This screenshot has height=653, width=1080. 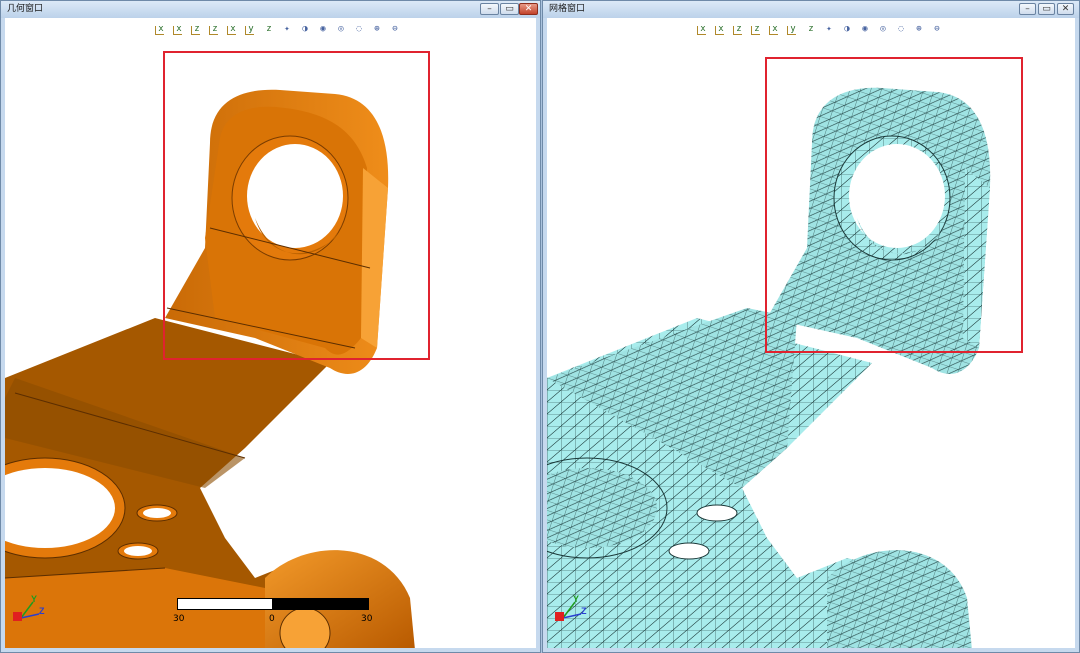 What do you see at coordinates (567, 9) in the screenshot?
I see `mesh-window-title: 网格窗口` at bounding box center [567, 9].